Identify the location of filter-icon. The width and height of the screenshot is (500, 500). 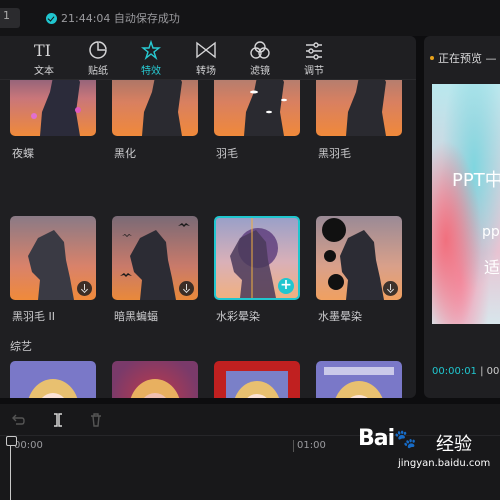
(260, 50).